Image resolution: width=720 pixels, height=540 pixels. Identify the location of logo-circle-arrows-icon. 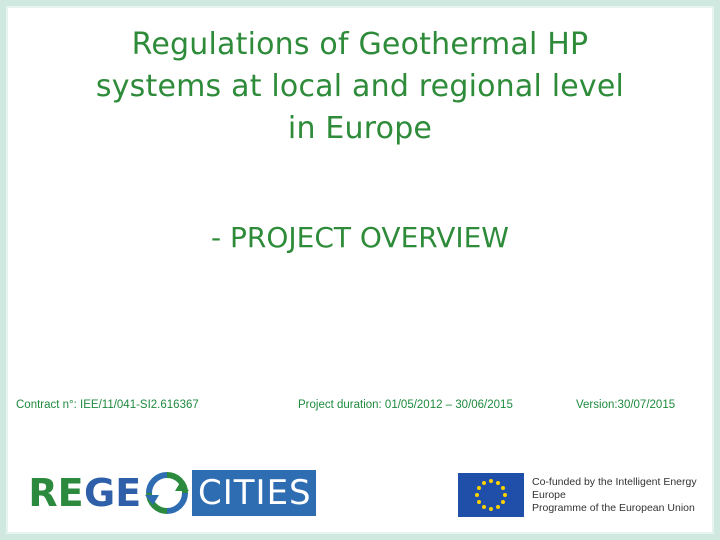
(167, 493).